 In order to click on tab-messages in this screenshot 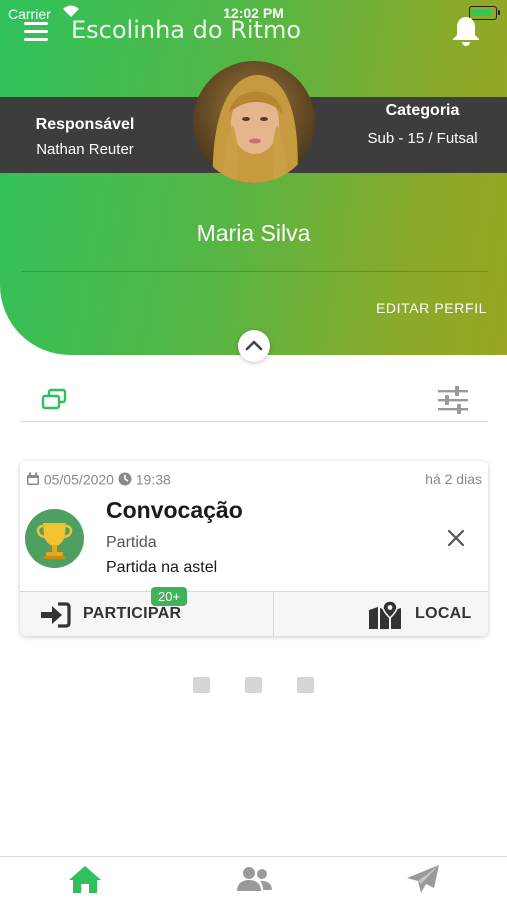, I will do `click(425, 880)`.